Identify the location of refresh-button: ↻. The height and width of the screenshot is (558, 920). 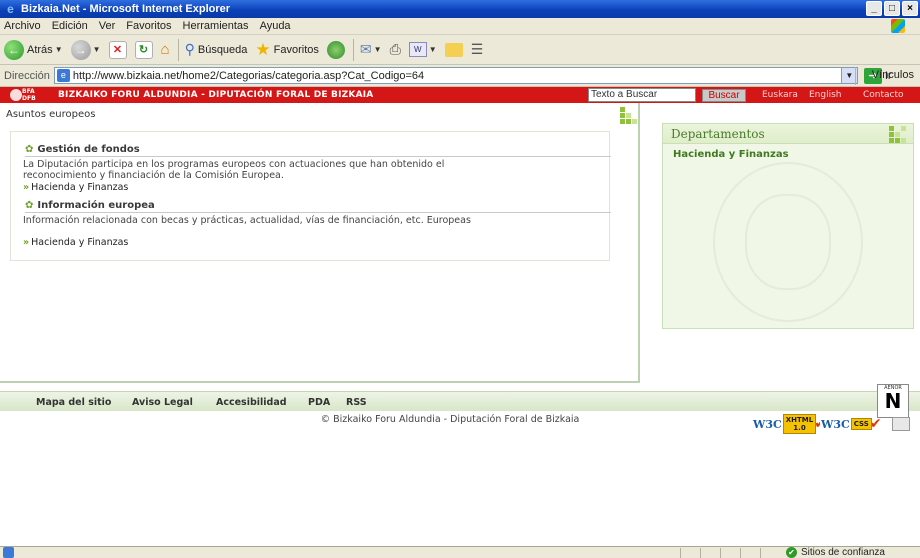
(143, 49).